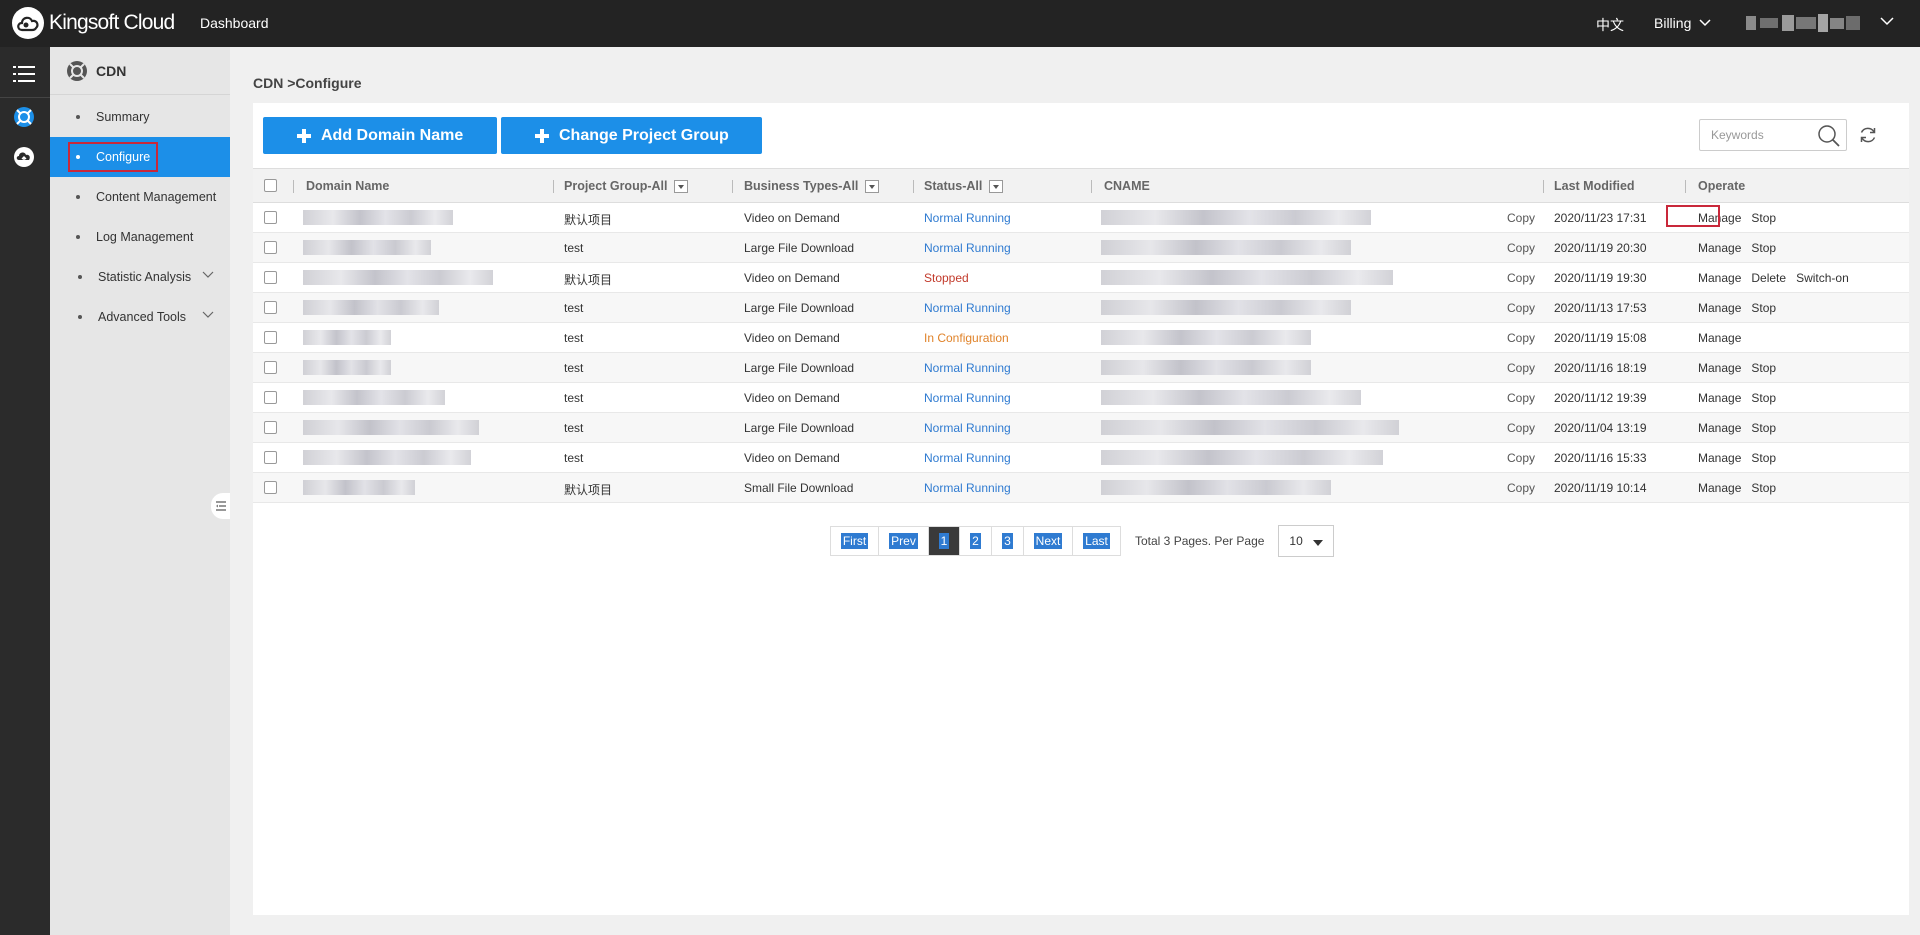 The height and width of the screenshot is (935, 1920). Describe the element at coordinates (631, 135) in the screenshot. I see `change-project-group-button: Change Project Group` at that location.